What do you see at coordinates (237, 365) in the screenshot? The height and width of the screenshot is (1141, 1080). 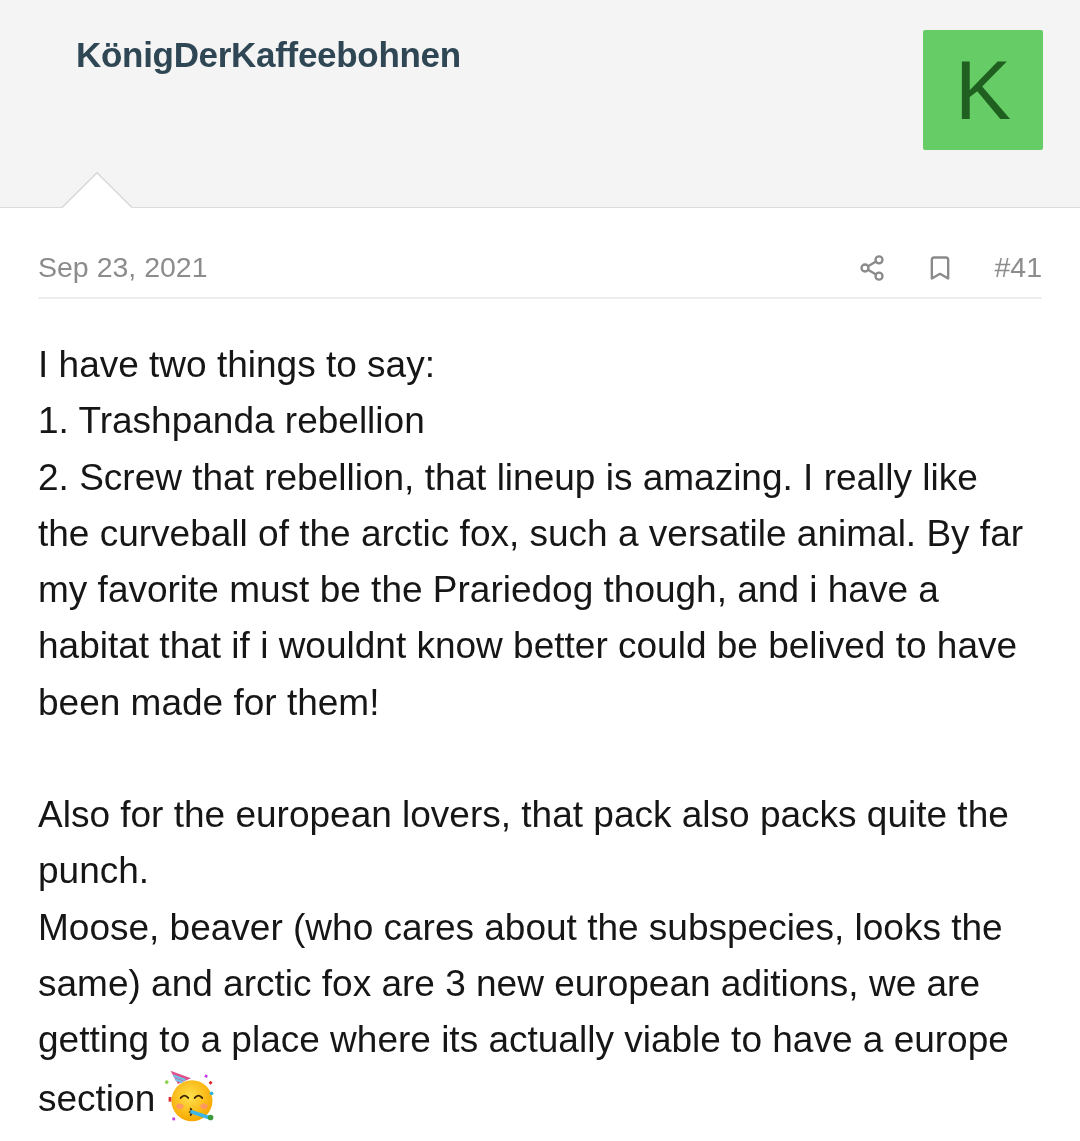 I see `post-text: I have two things to say:` at bounding box center [237, 365].